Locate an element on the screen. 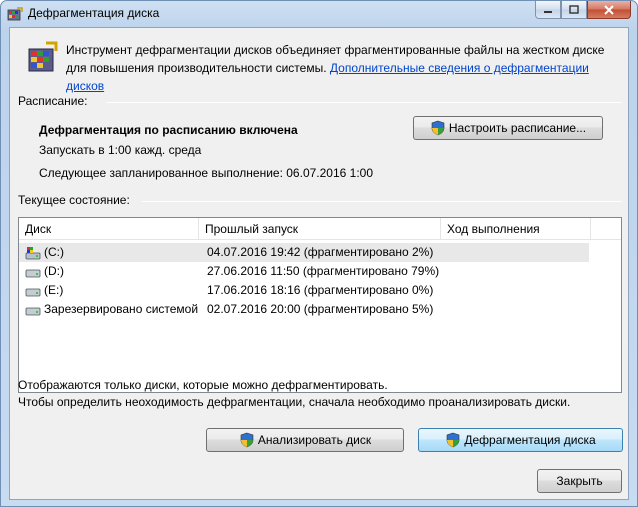 This screenshot has height=507, width=638. column-header-disk: Диск is located at coordinates (109, 229).